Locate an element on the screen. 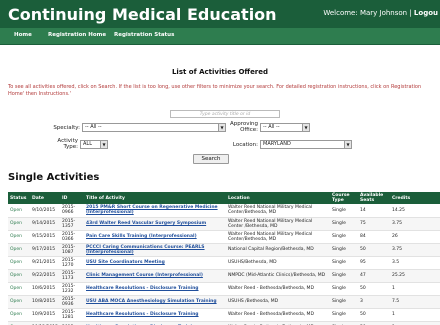 The image size is (440, 325). nav-home: Home is located at coordinates (23, 35).